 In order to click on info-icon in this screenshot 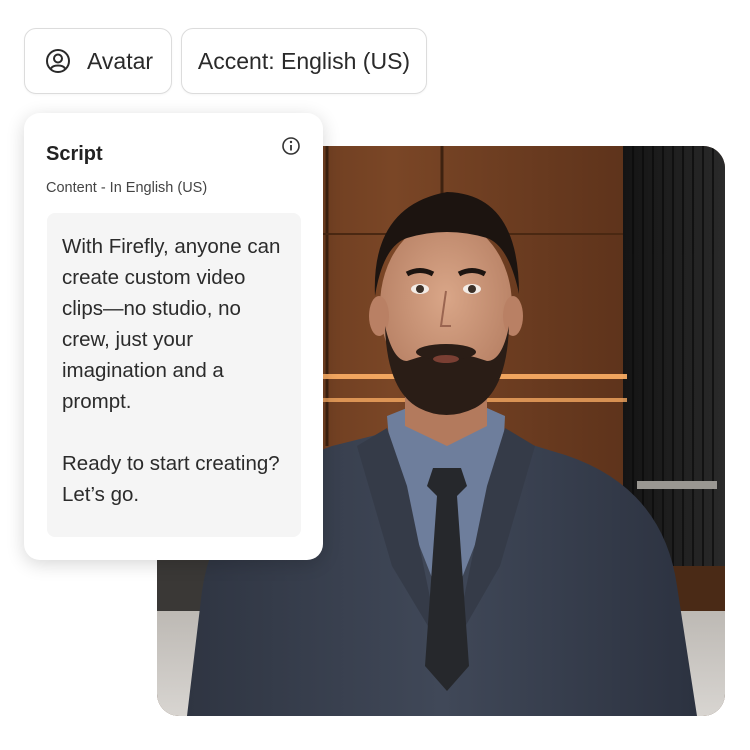, I will do `click(291, 146)`.